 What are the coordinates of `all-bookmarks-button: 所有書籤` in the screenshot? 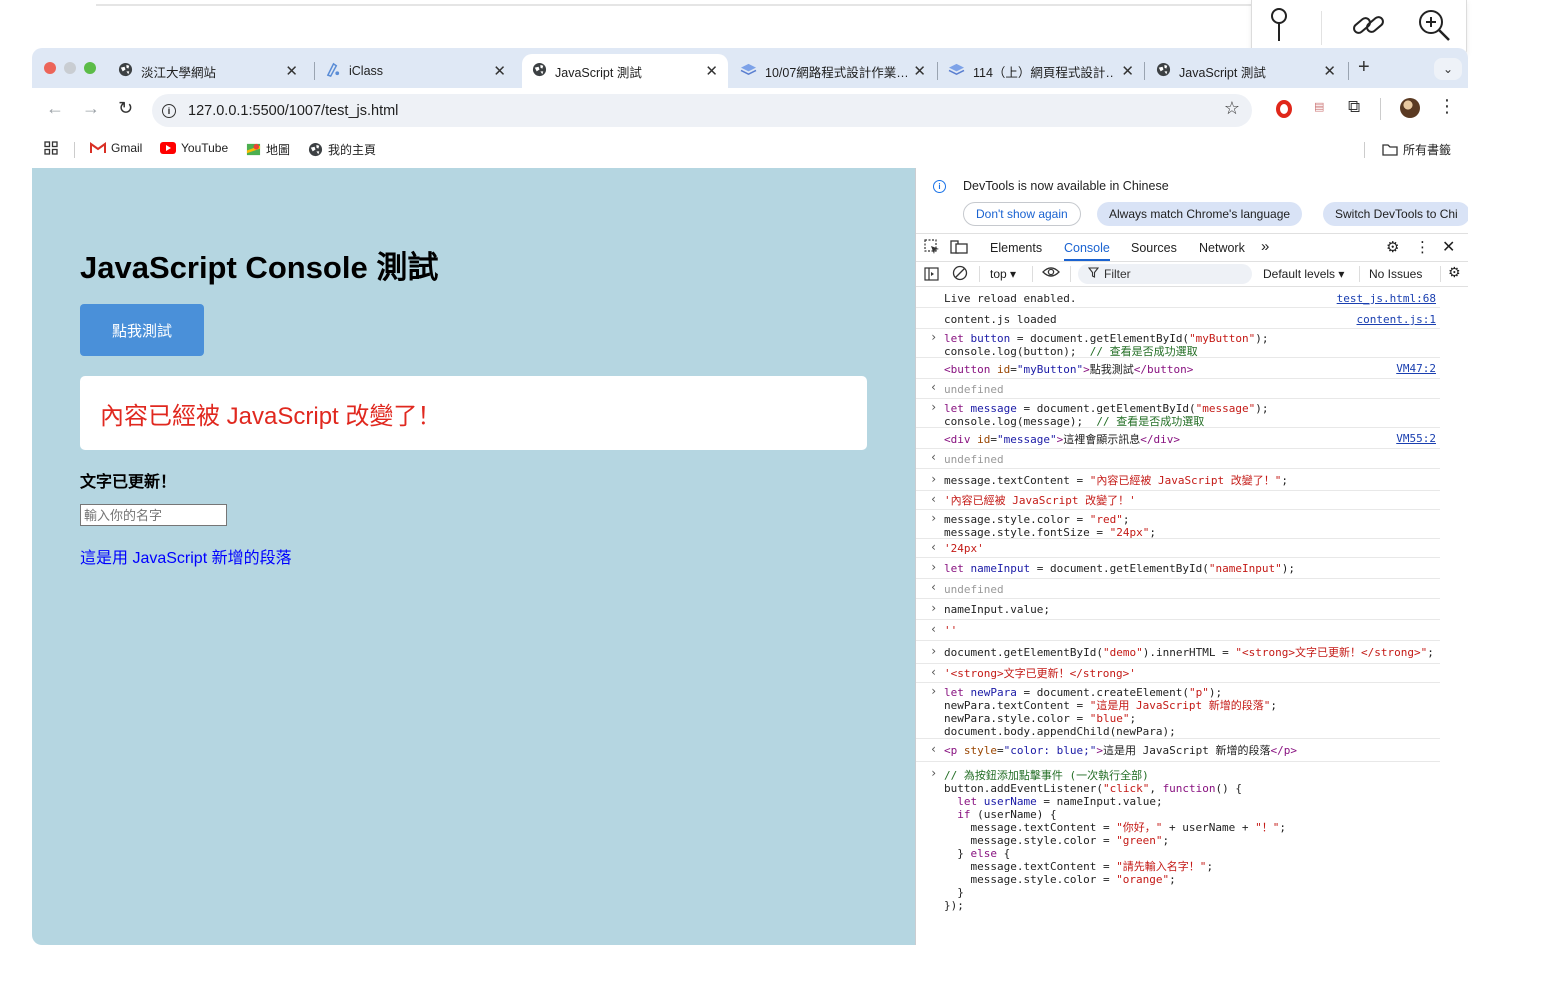 It's located at (1416, 149).